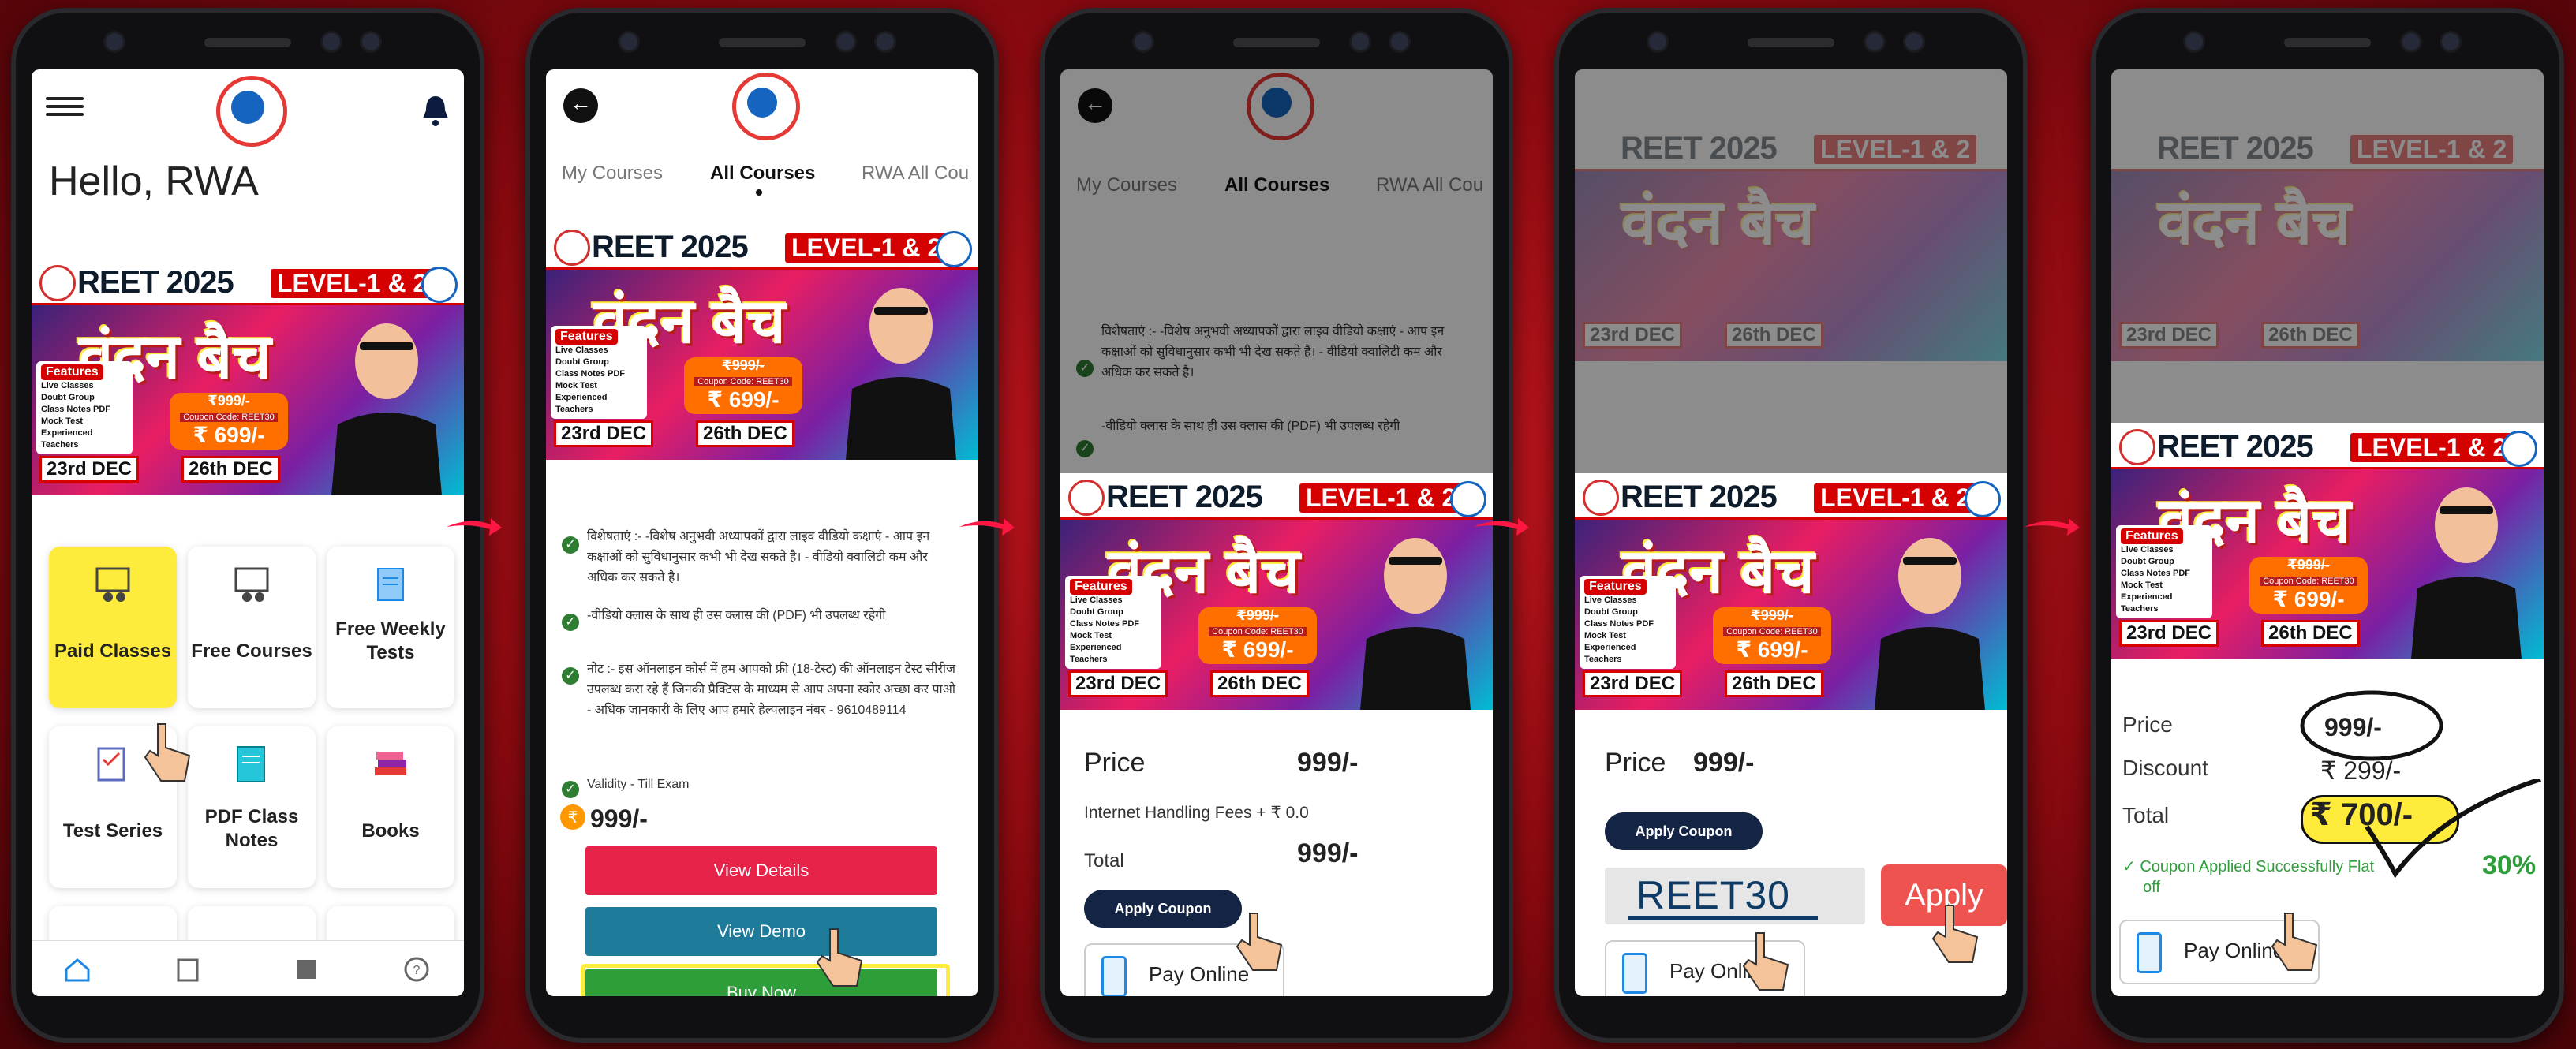 The image size is (2576, 1049). I want to click on tile-label: Test Series, so click(112, 831).